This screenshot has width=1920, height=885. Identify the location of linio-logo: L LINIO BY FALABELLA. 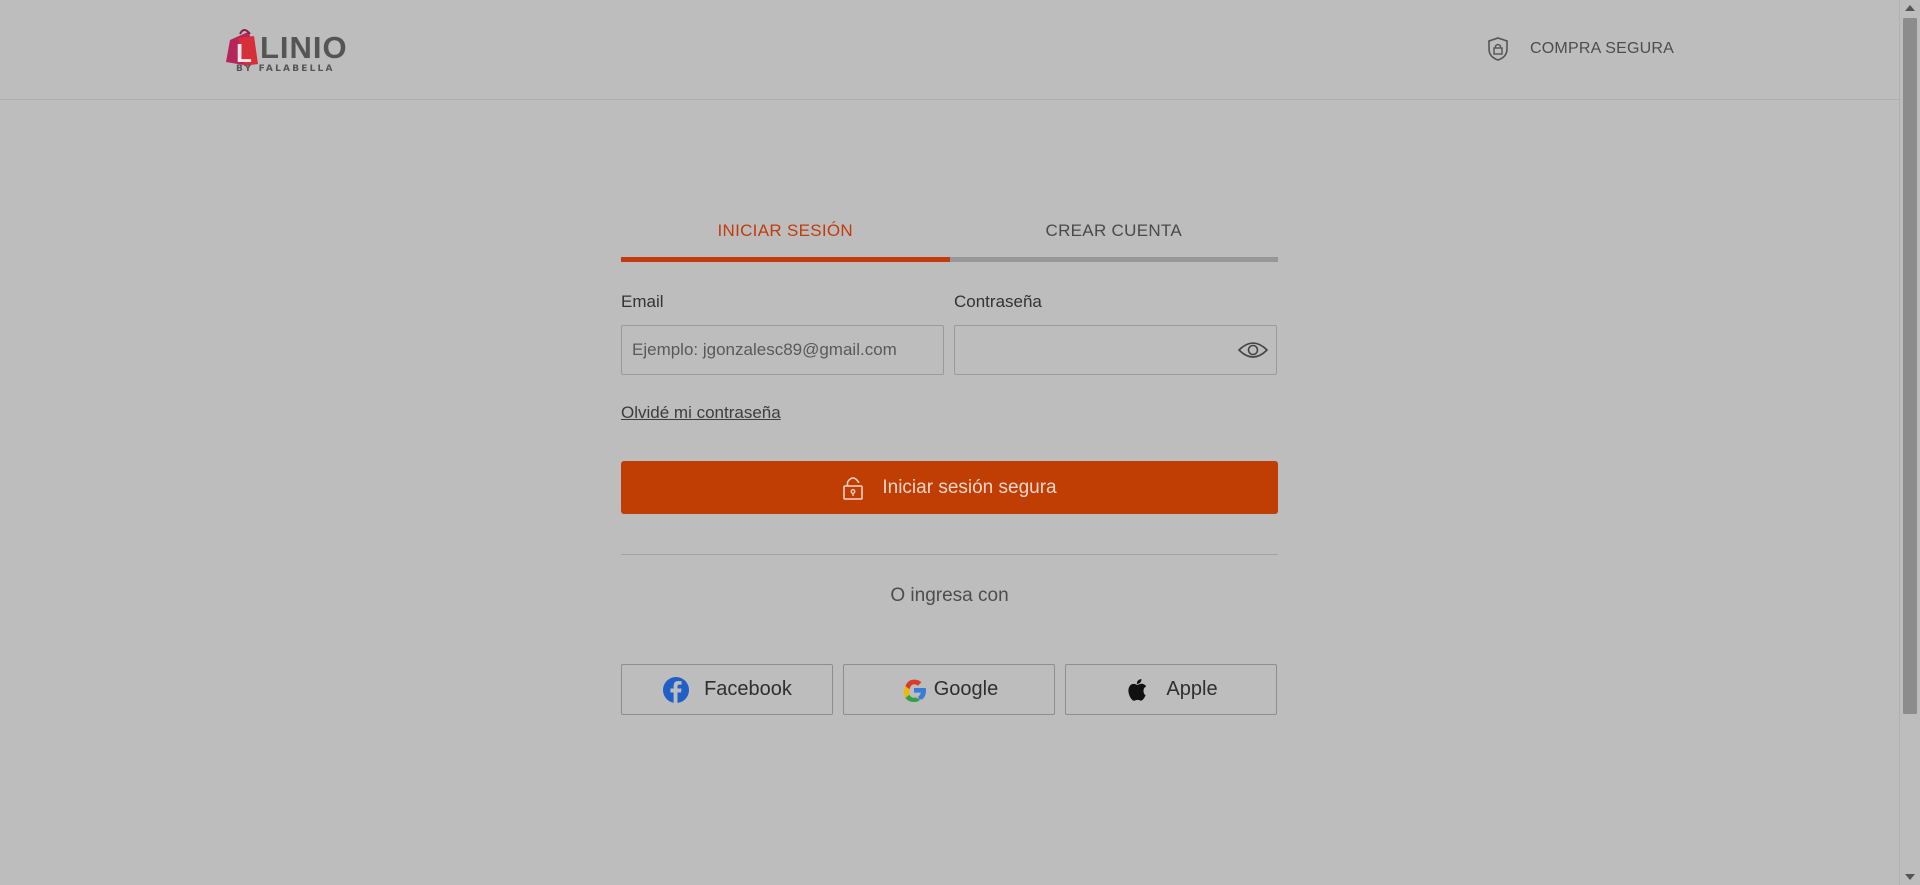
(285, 50).